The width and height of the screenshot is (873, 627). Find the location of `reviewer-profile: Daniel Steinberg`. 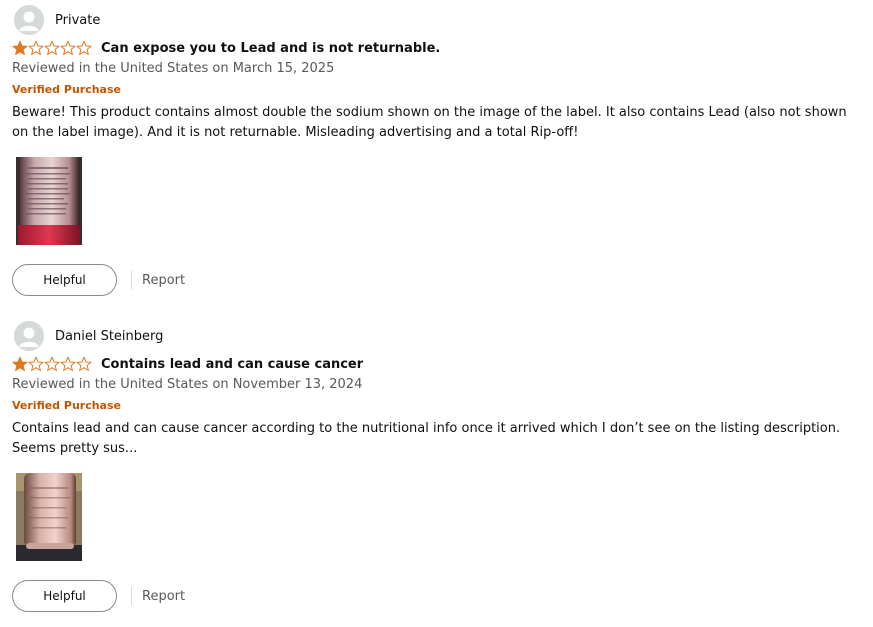

reviewer-profile: Daniel Steinberg is located at coordinates (88, 336).